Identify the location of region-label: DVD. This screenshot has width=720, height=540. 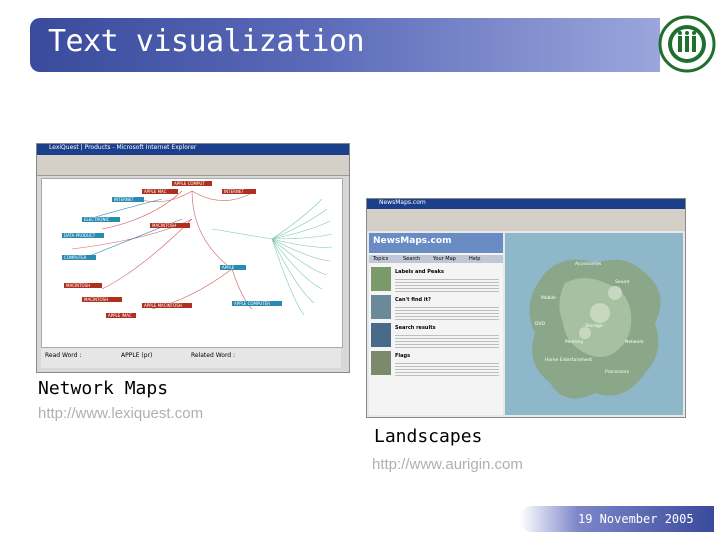
(540, 324).